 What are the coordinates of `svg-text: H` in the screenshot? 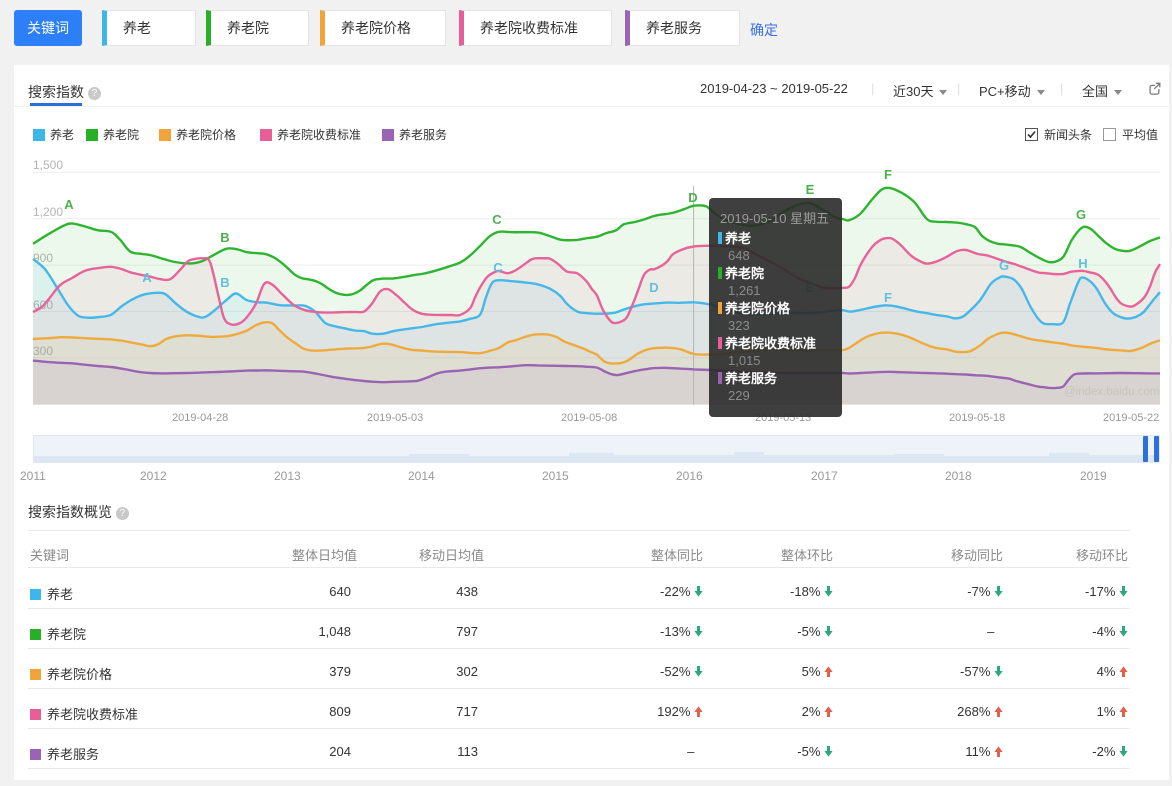 It's located at (1082, 263).